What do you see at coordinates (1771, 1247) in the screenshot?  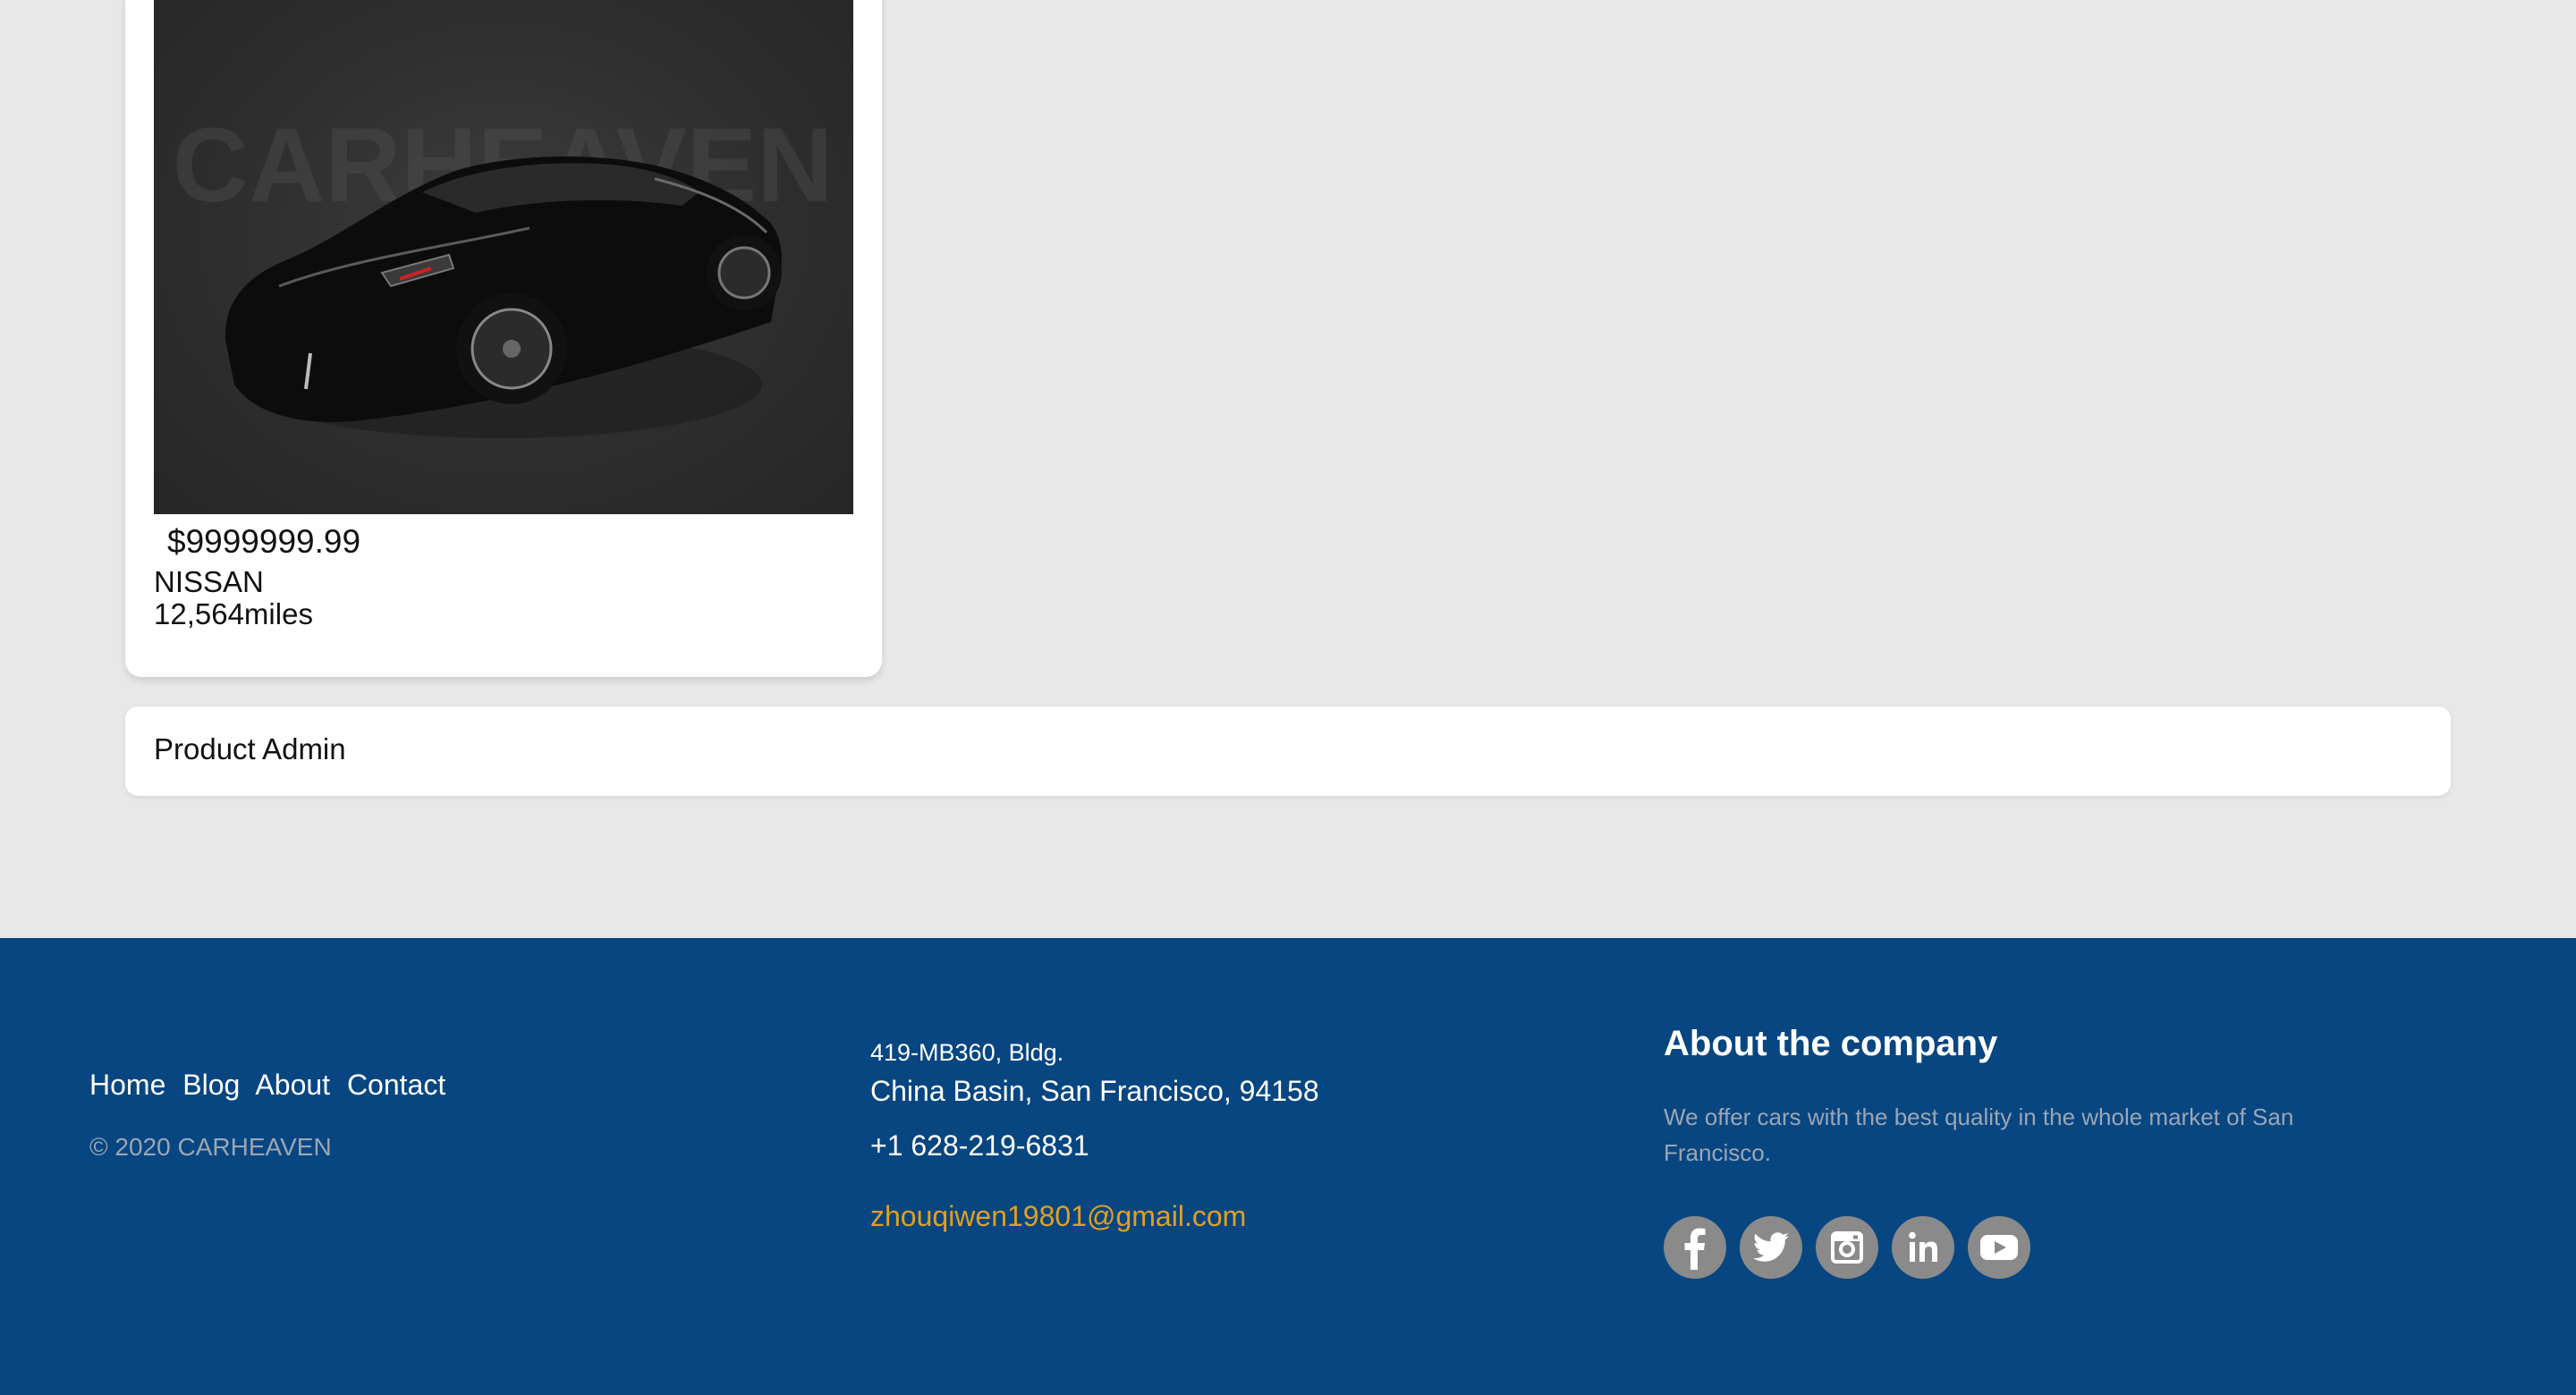 I see `twitter-icon` at bounding box center [1771, 1247].